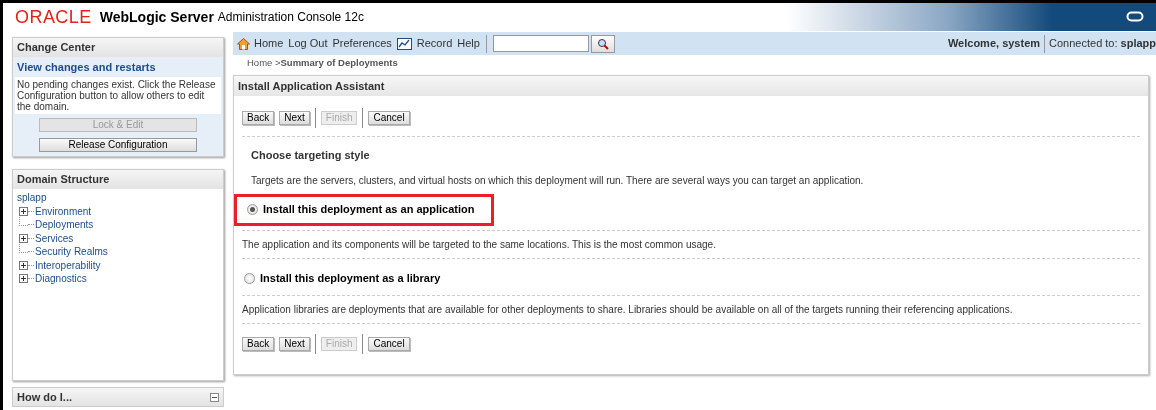 This screenshot has height=410, width=1156. I want to click on tree-item-link: Deployments, so click(64, 225).